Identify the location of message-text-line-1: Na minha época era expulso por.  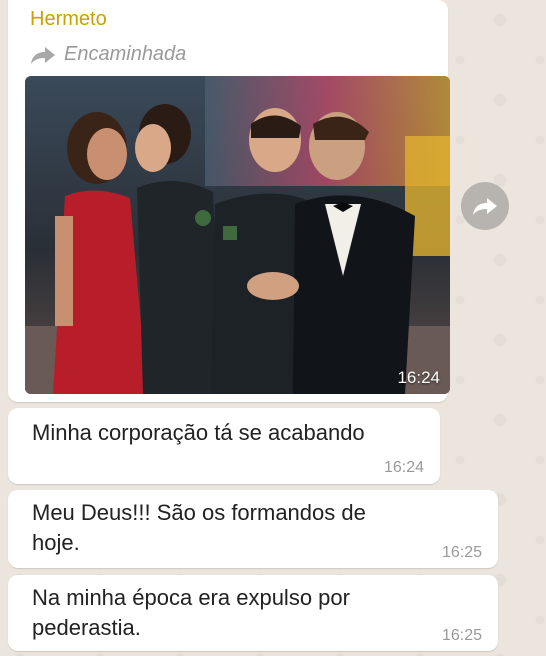
(191, 597).